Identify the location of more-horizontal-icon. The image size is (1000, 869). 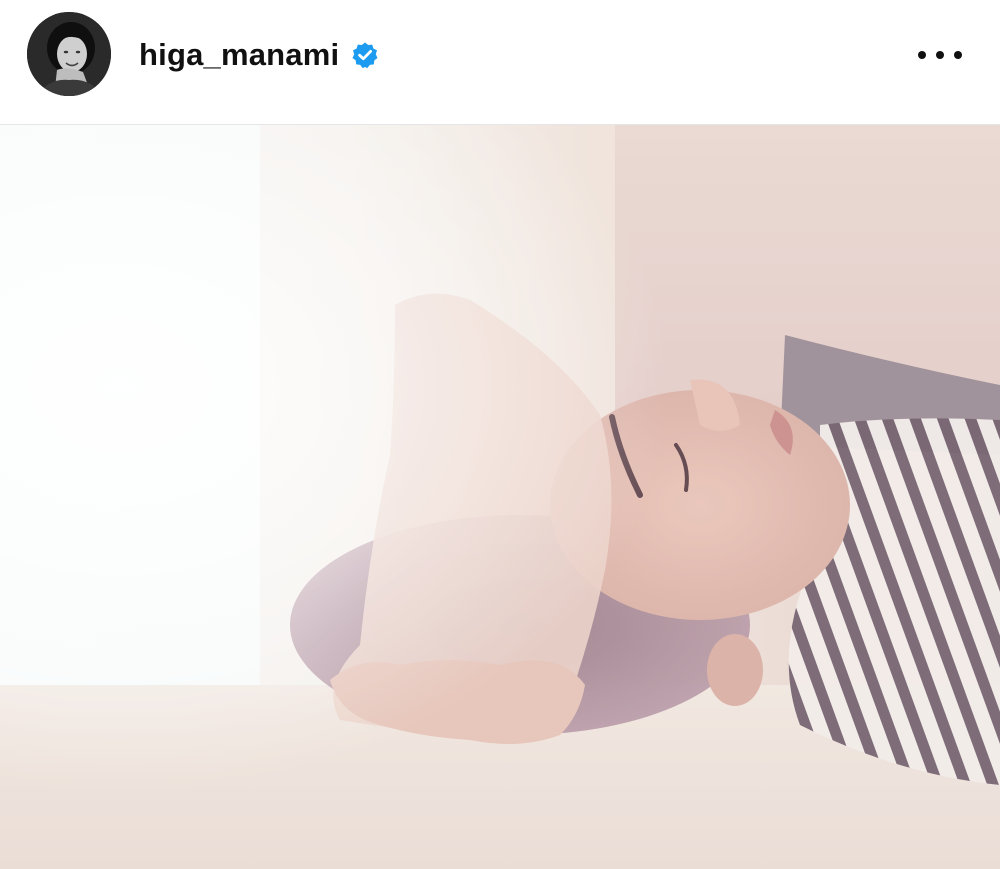
(922, 55).